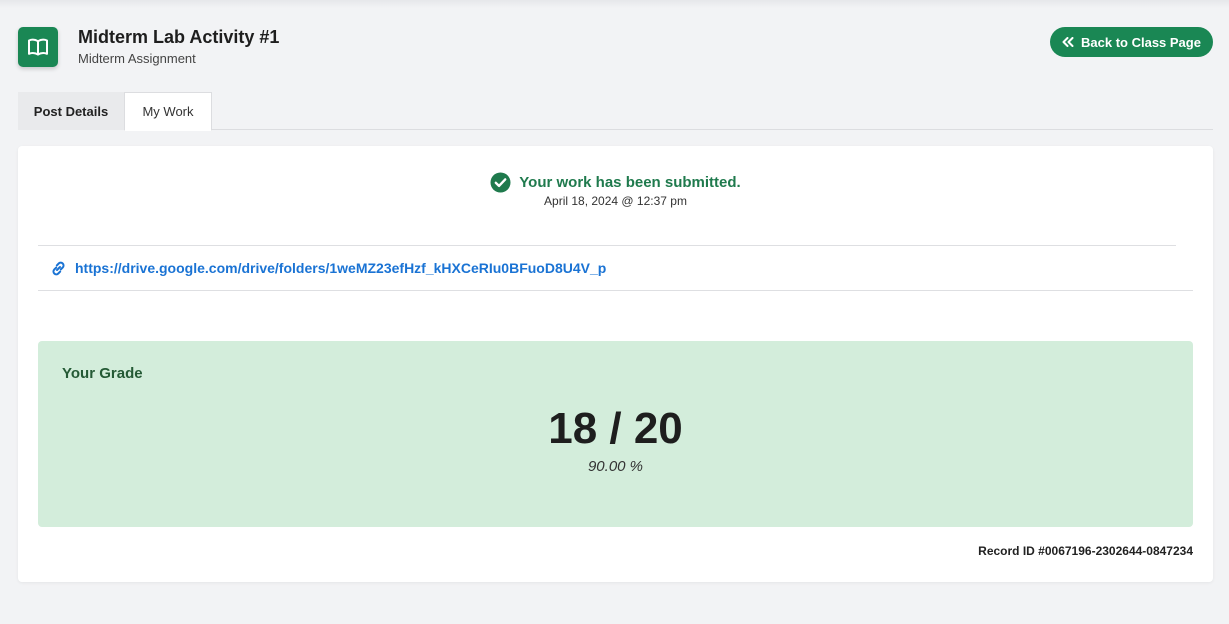  Describe the element at coordinates (500, 182) in the screenshot. I see `check-circle-icon` at that location.